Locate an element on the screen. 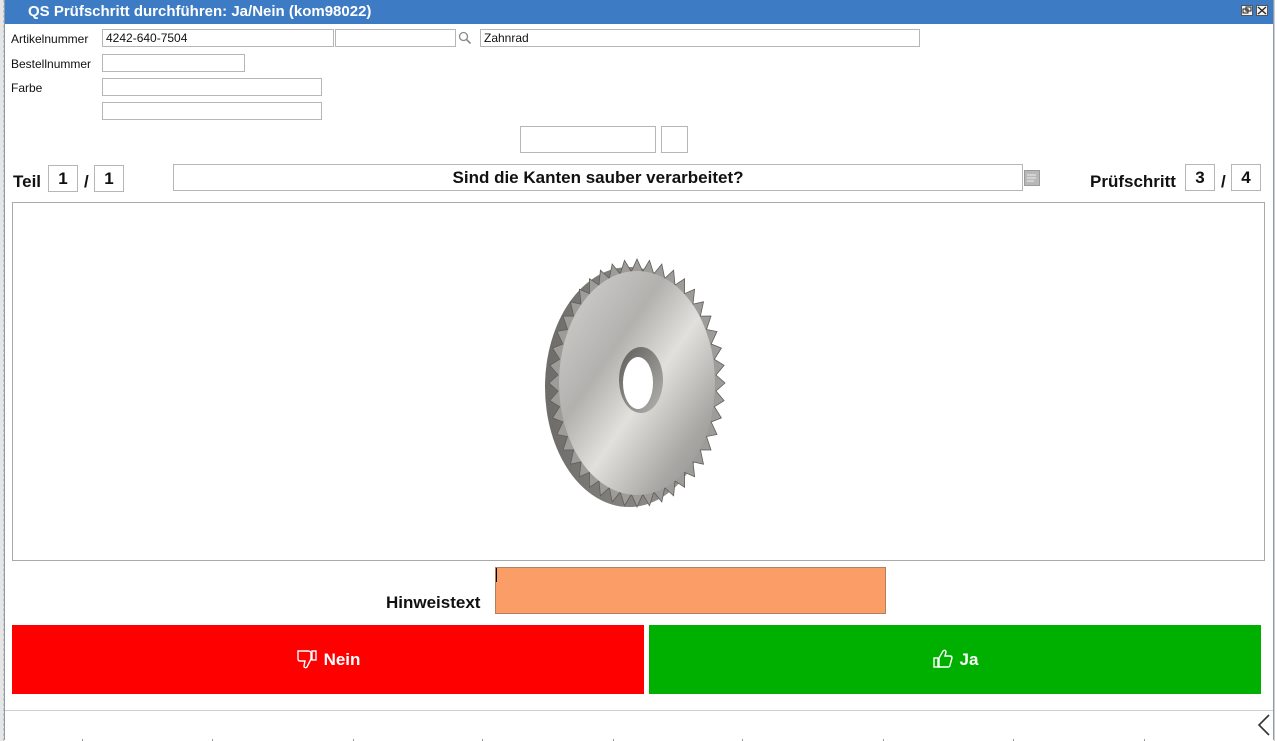  empty-checkbox is located at coordinates (674, 139).